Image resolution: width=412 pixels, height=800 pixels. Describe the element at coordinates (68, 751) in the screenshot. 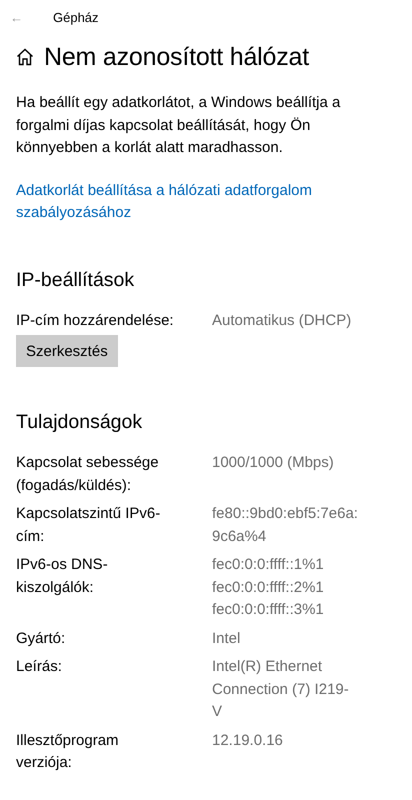

I see `property-label: Illesztőprogram verziója:` at that location.